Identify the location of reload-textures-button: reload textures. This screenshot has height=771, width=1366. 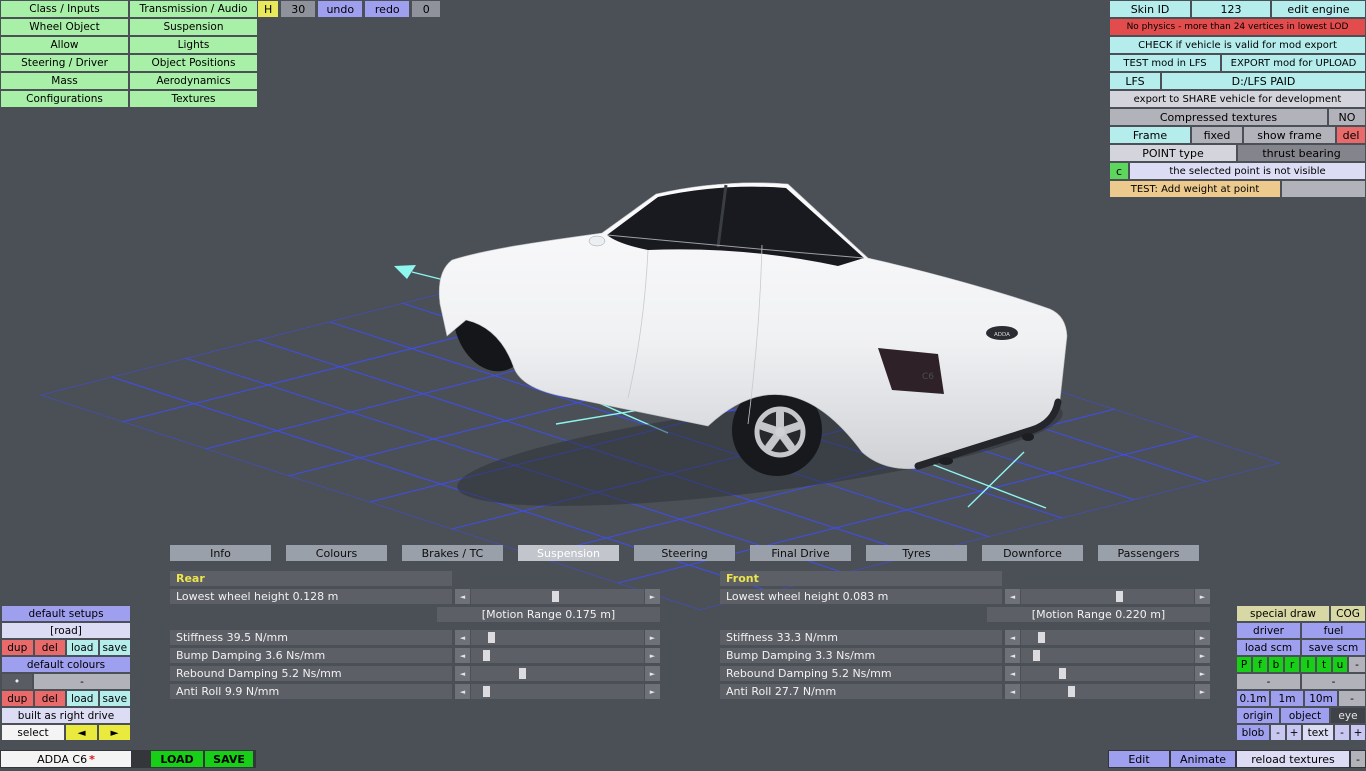
(1293, 759).